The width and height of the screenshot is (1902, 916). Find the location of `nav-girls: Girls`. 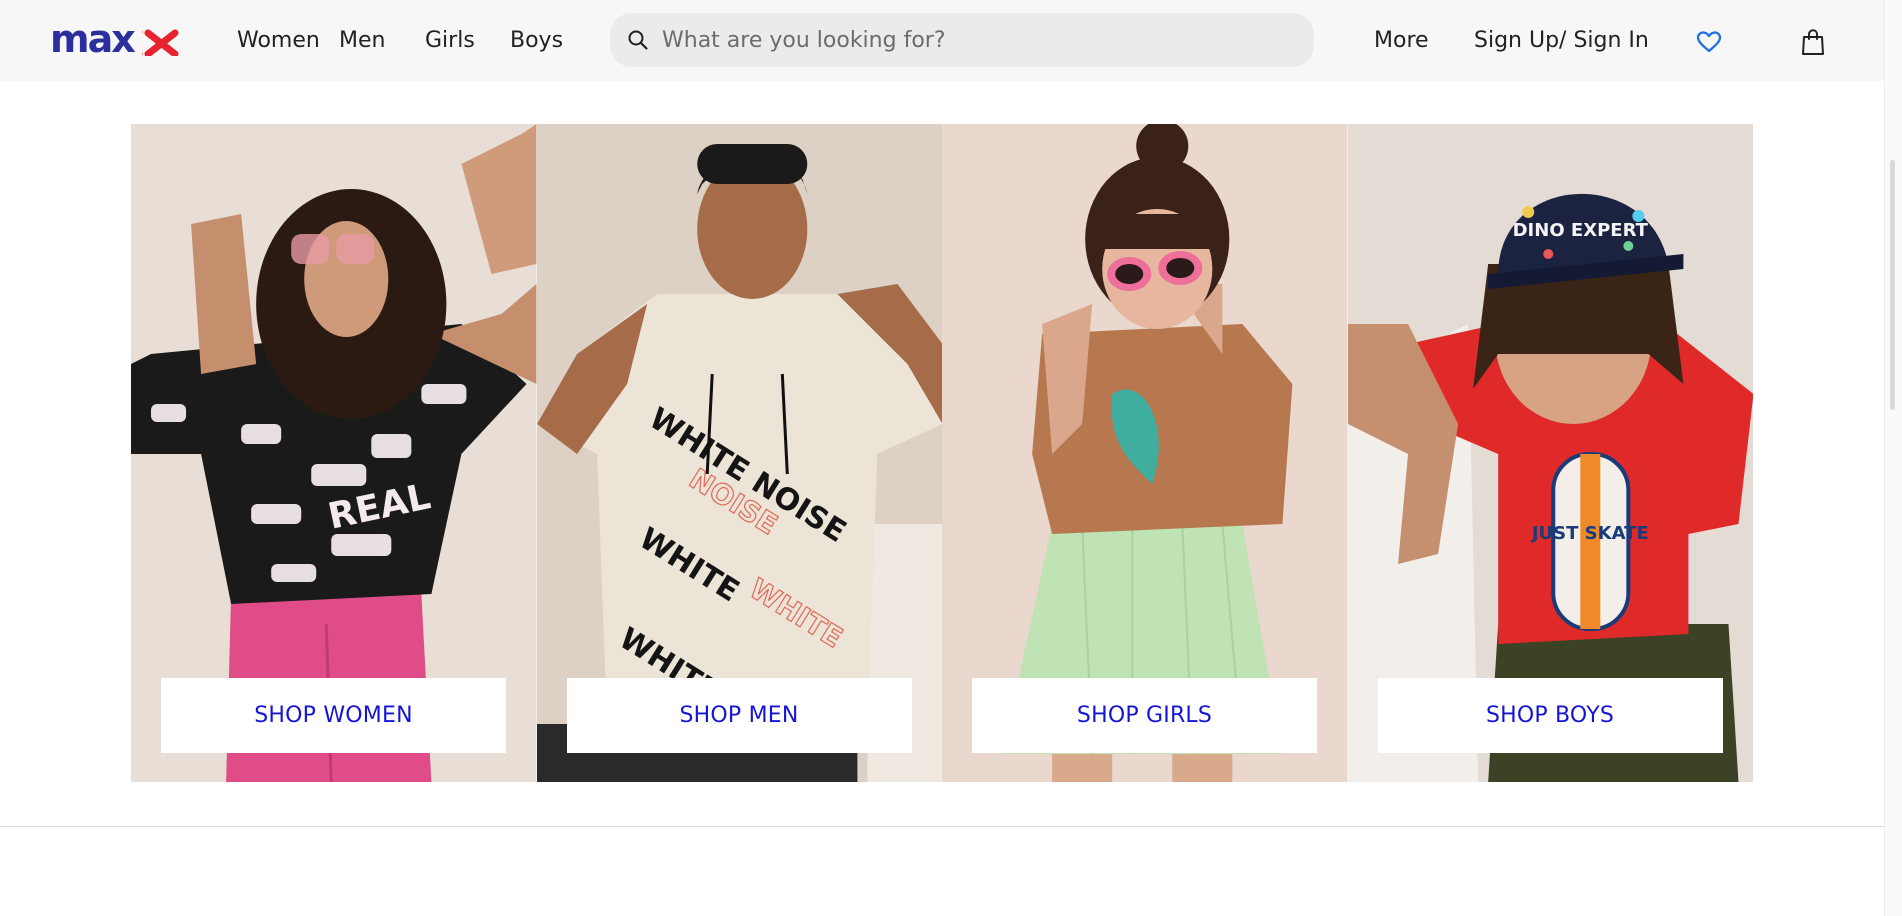

nav-girls: Girls is located at coordinates (450, 41).